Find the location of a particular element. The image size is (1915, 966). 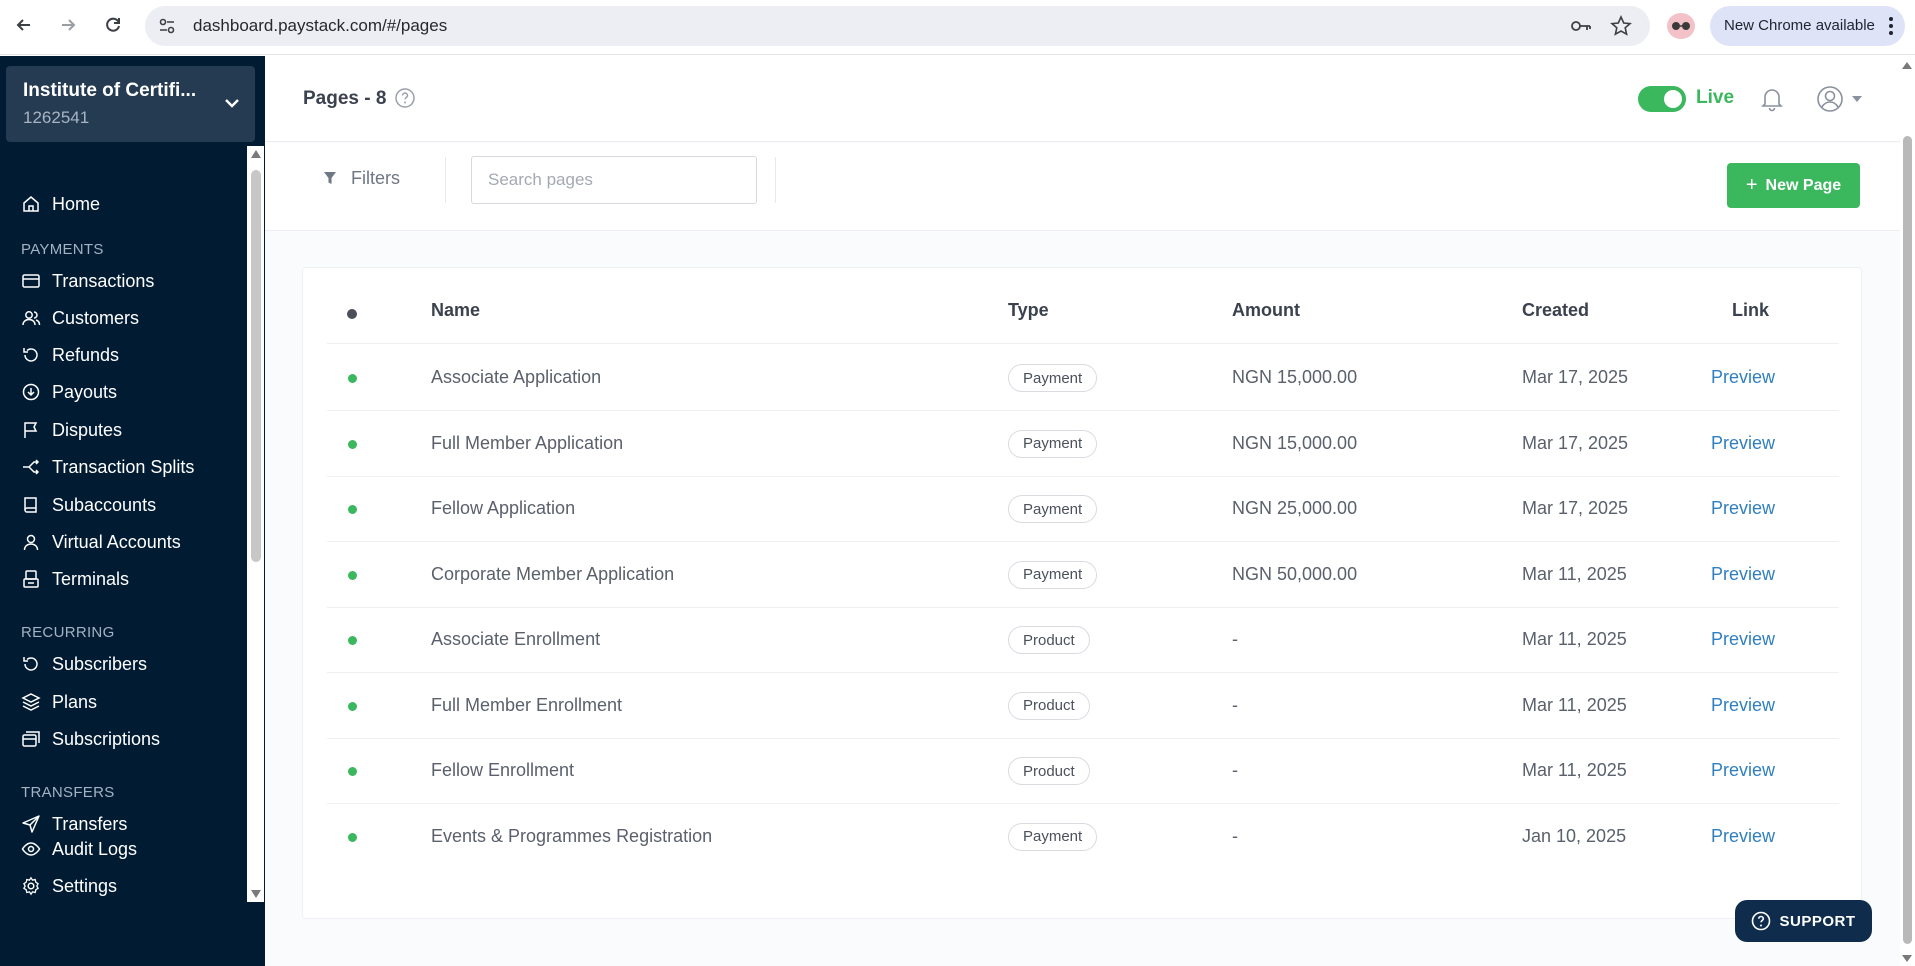

page-scrollbar is located at coordinates (1907, 511).